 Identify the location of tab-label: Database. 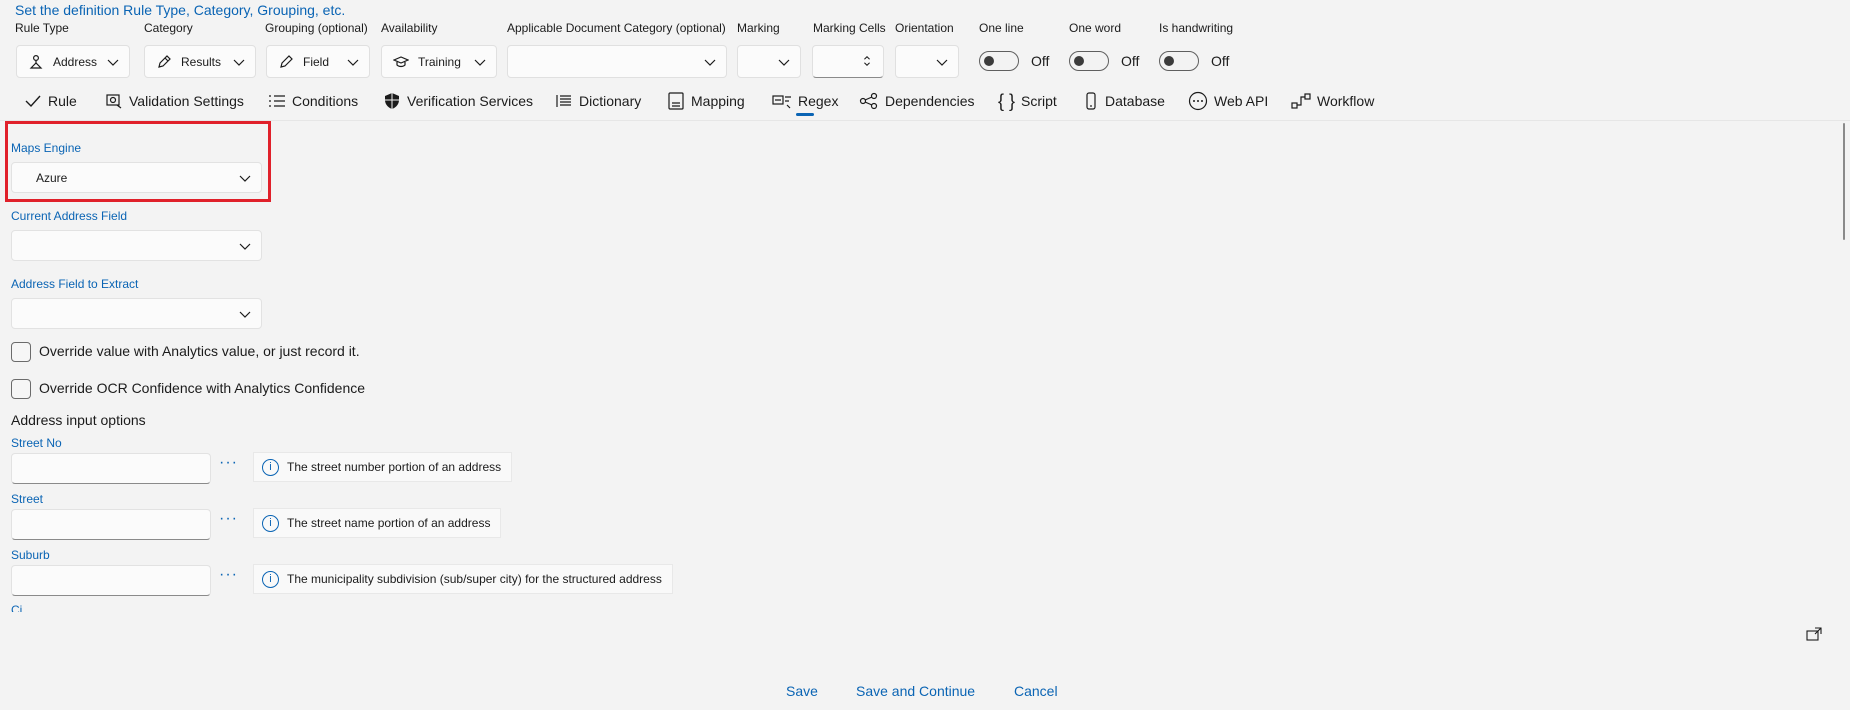
(1135, 101).